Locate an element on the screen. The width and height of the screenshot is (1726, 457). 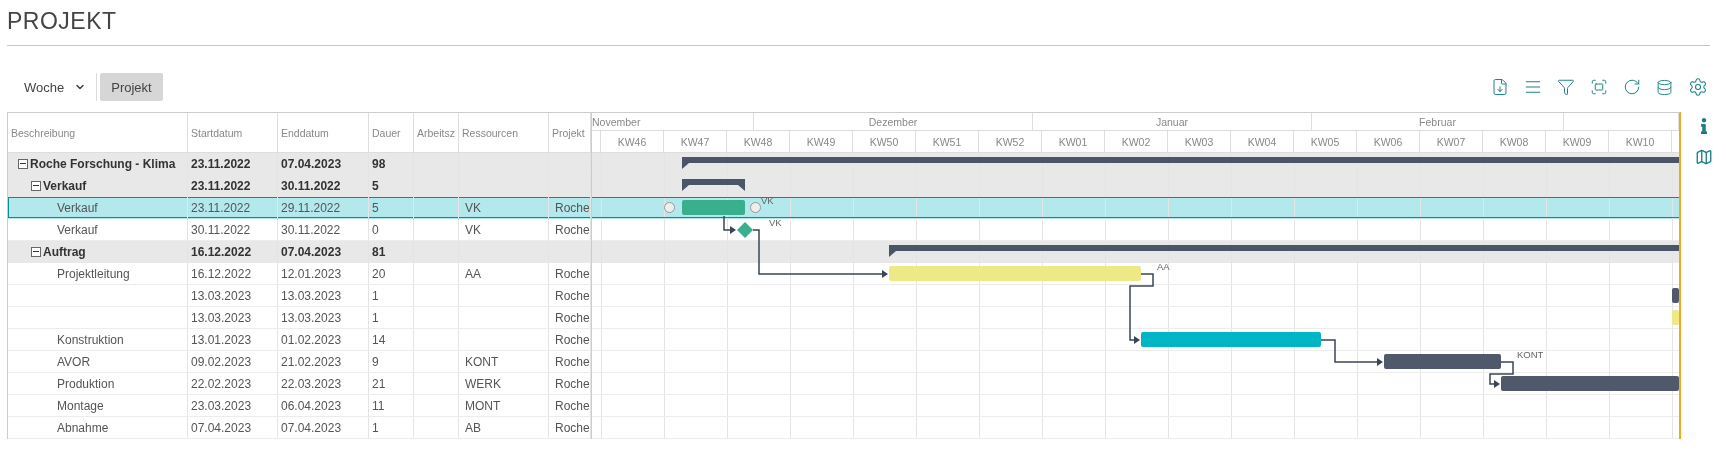
table-row: Roche Forschung - Klima 23.11.2022 07.04.2023 98 is located at coordinates (299, 164).